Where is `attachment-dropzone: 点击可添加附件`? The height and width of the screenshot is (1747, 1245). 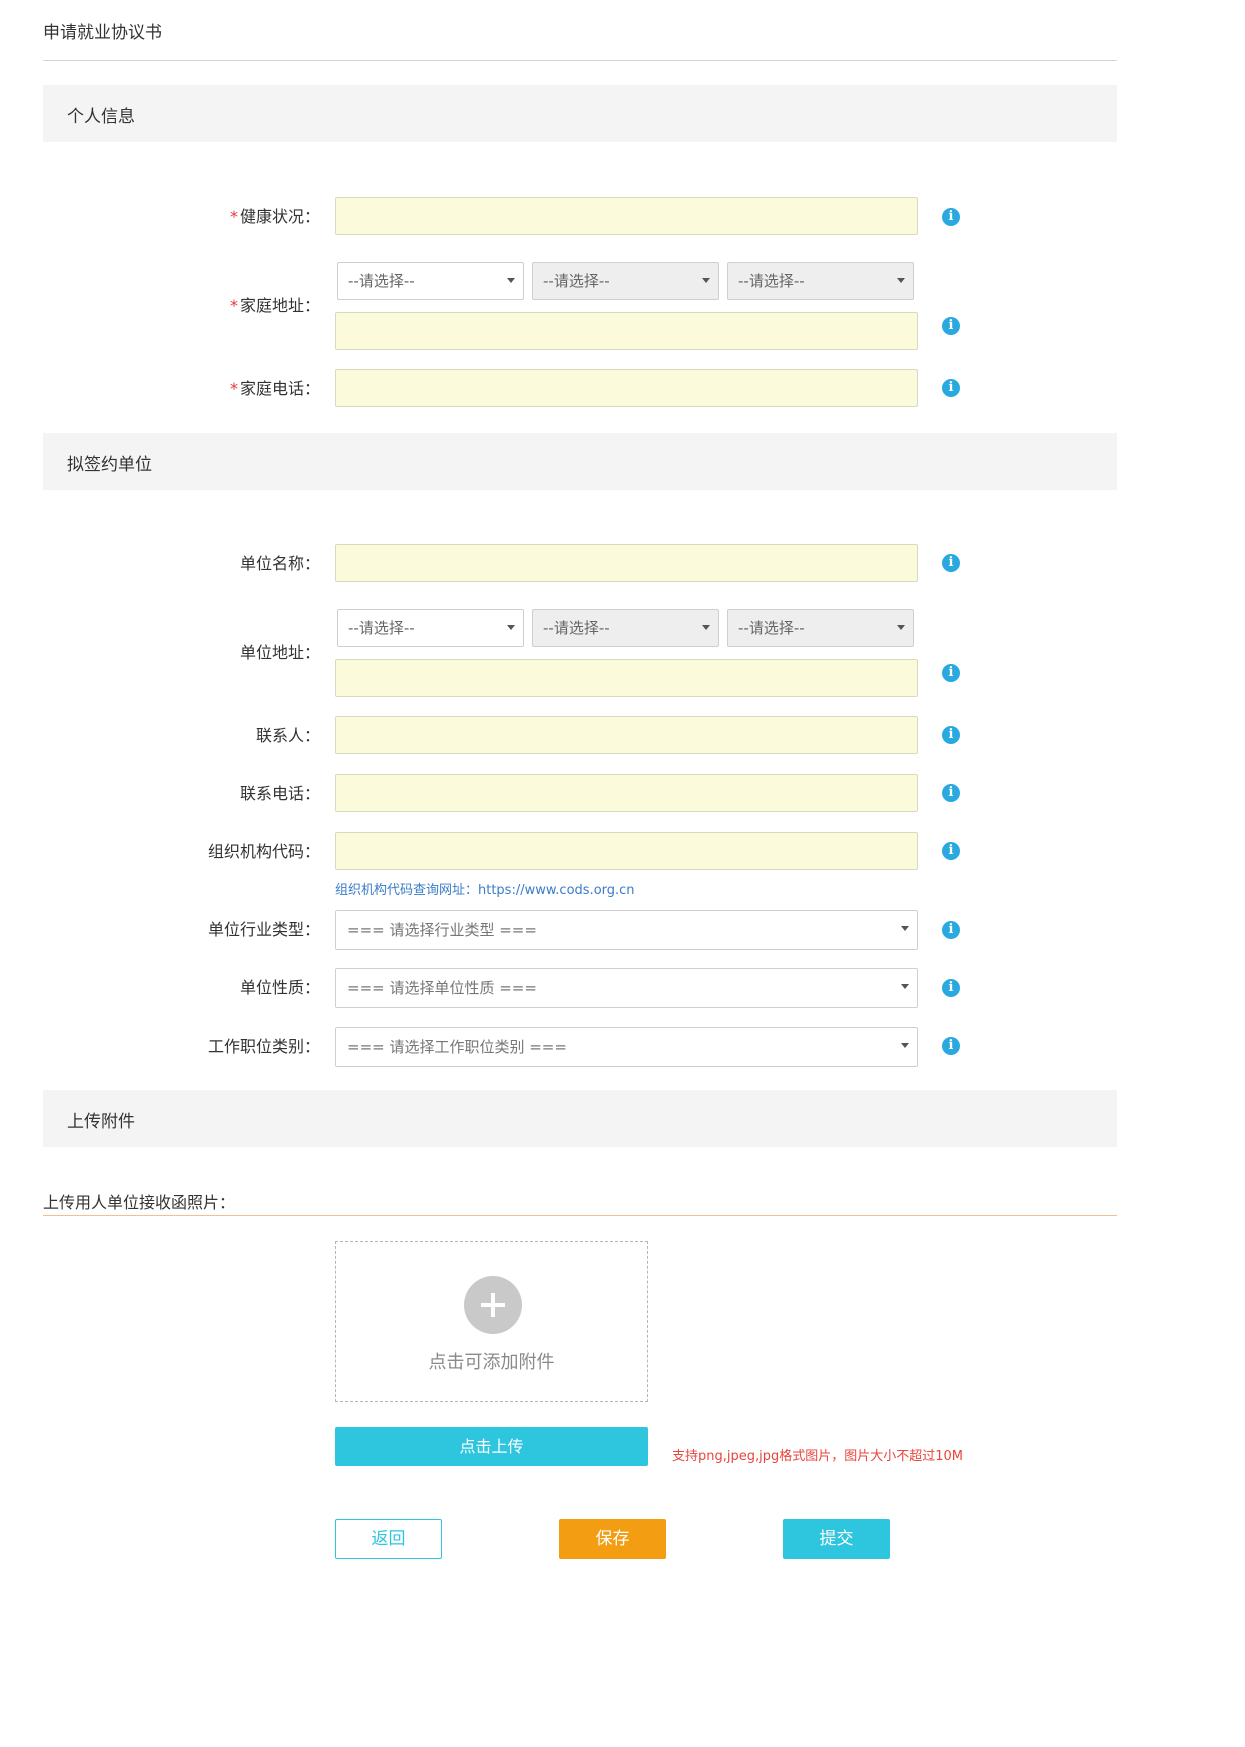 attachment-dropzone: 点击可添加附件 is located at coordinates (491, 1321).